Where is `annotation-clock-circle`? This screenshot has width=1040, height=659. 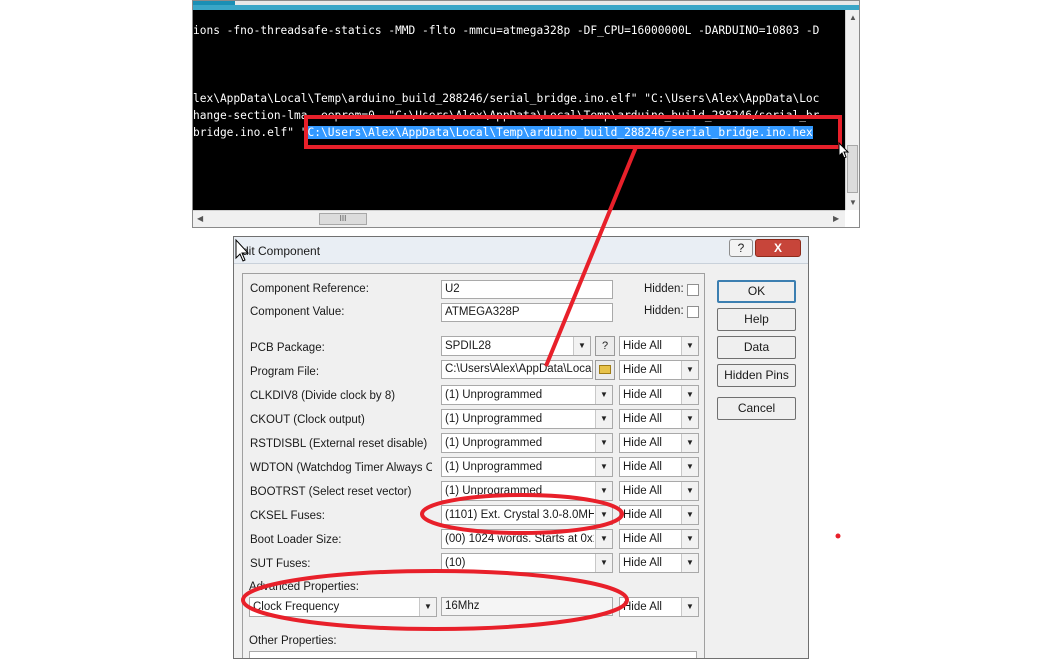 annotation-clock-circle is located at coordinates (435, 600).